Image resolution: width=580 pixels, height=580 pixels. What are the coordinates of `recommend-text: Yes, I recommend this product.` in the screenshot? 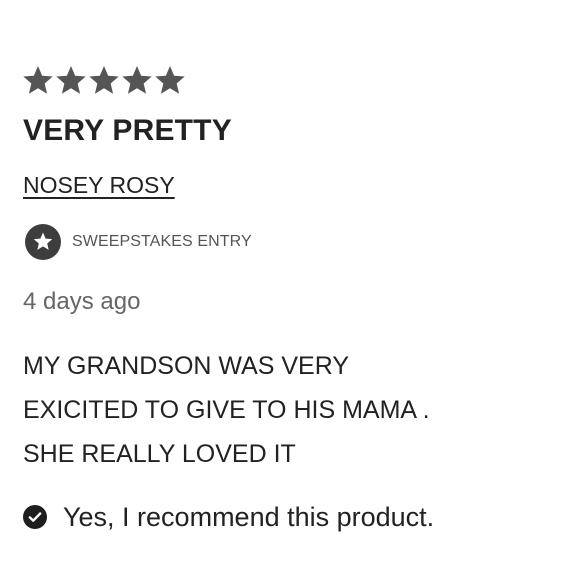 It's located at (249, 517).